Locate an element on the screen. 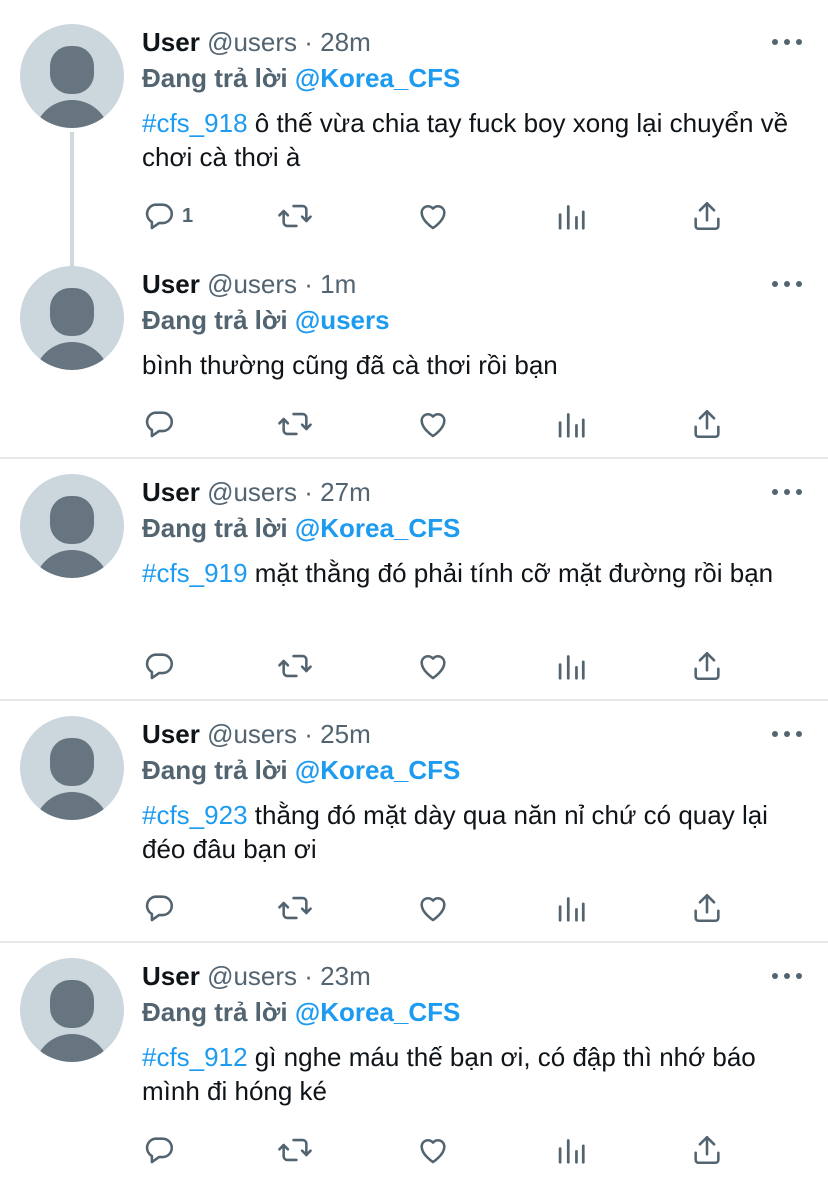 This screenshot has width=828, height=1179. reply-button: 1 is located at coordinates (167, 216).